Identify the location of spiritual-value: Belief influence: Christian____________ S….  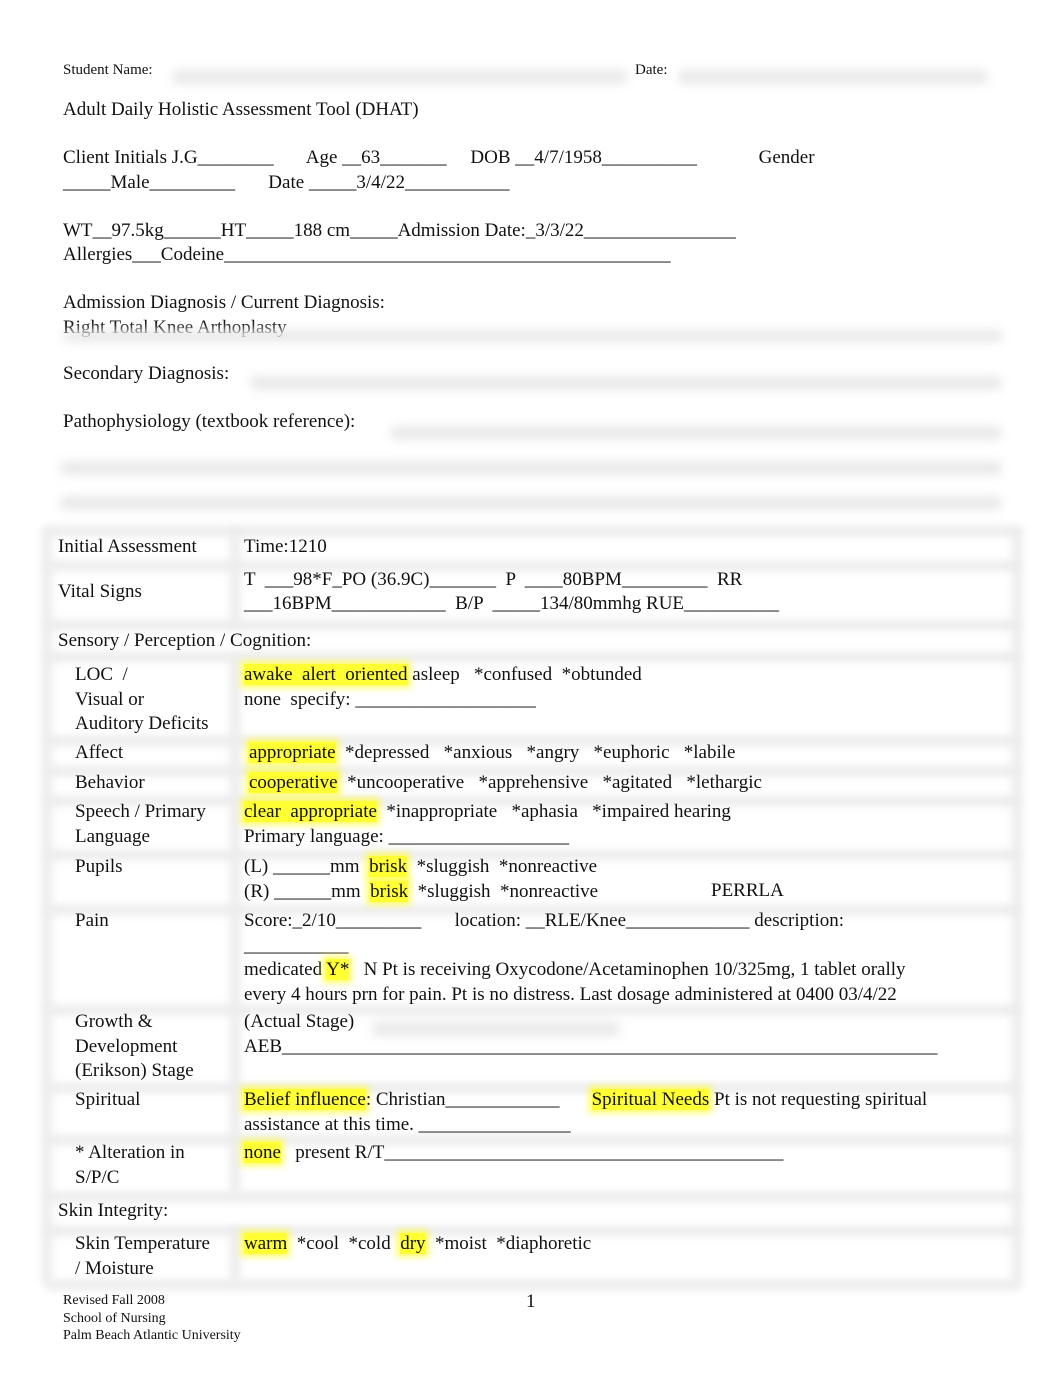
(586, 1112).